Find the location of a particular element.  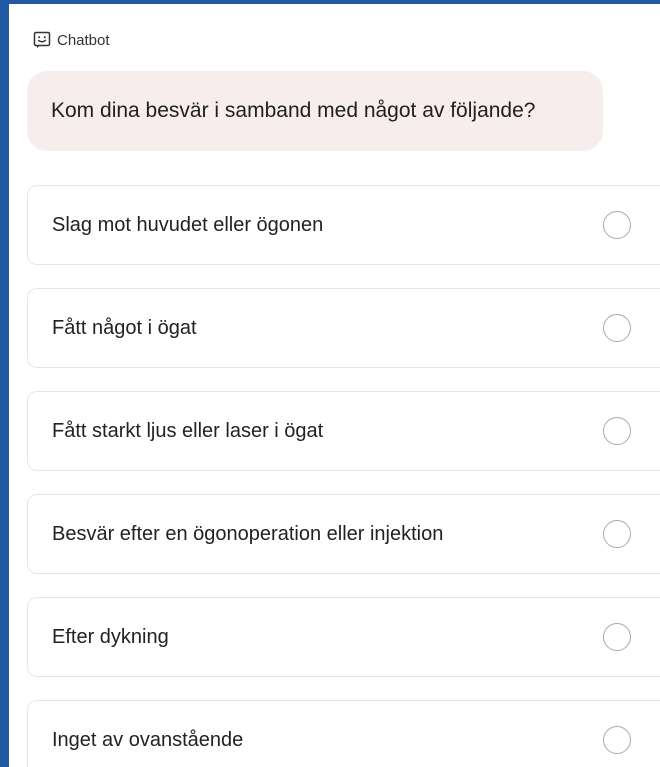

answer-option: Fått starkt ljus eller laser i ögat is located at coordinates (343, 431).